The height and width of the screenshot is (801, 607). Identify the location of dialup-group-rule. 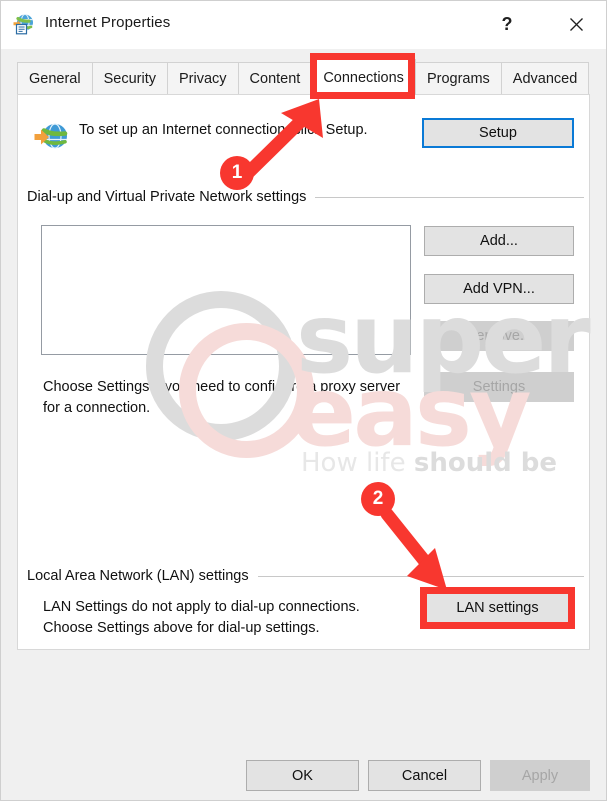
(449, 197).